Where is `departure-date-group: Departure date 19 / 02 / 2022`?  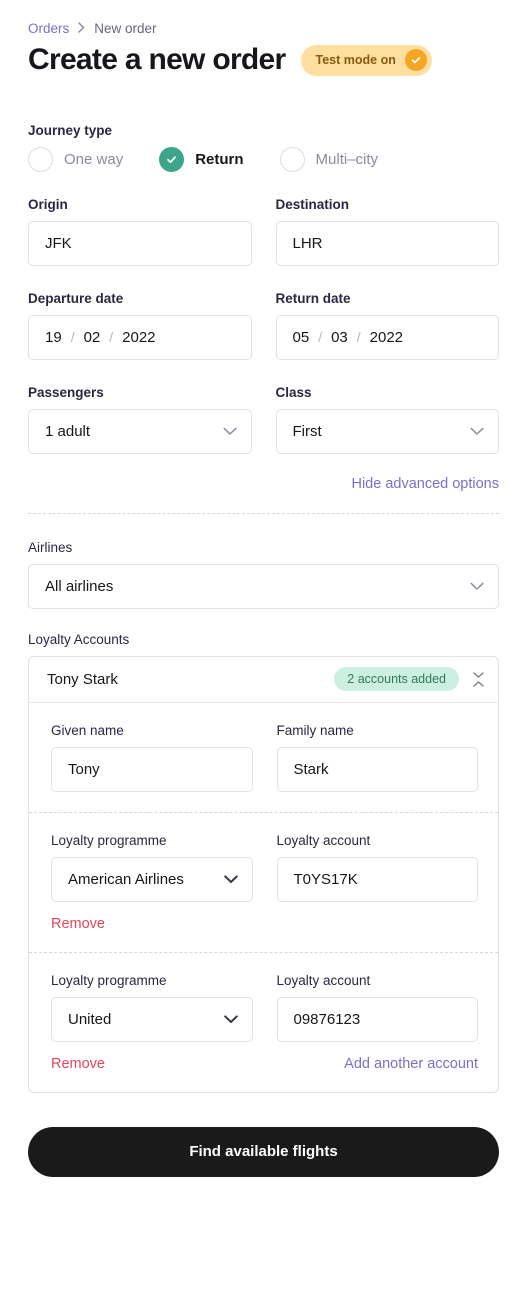 departure-date-group: Departure date 19 / 02 / 2022 is located at coordinates (140, 325).